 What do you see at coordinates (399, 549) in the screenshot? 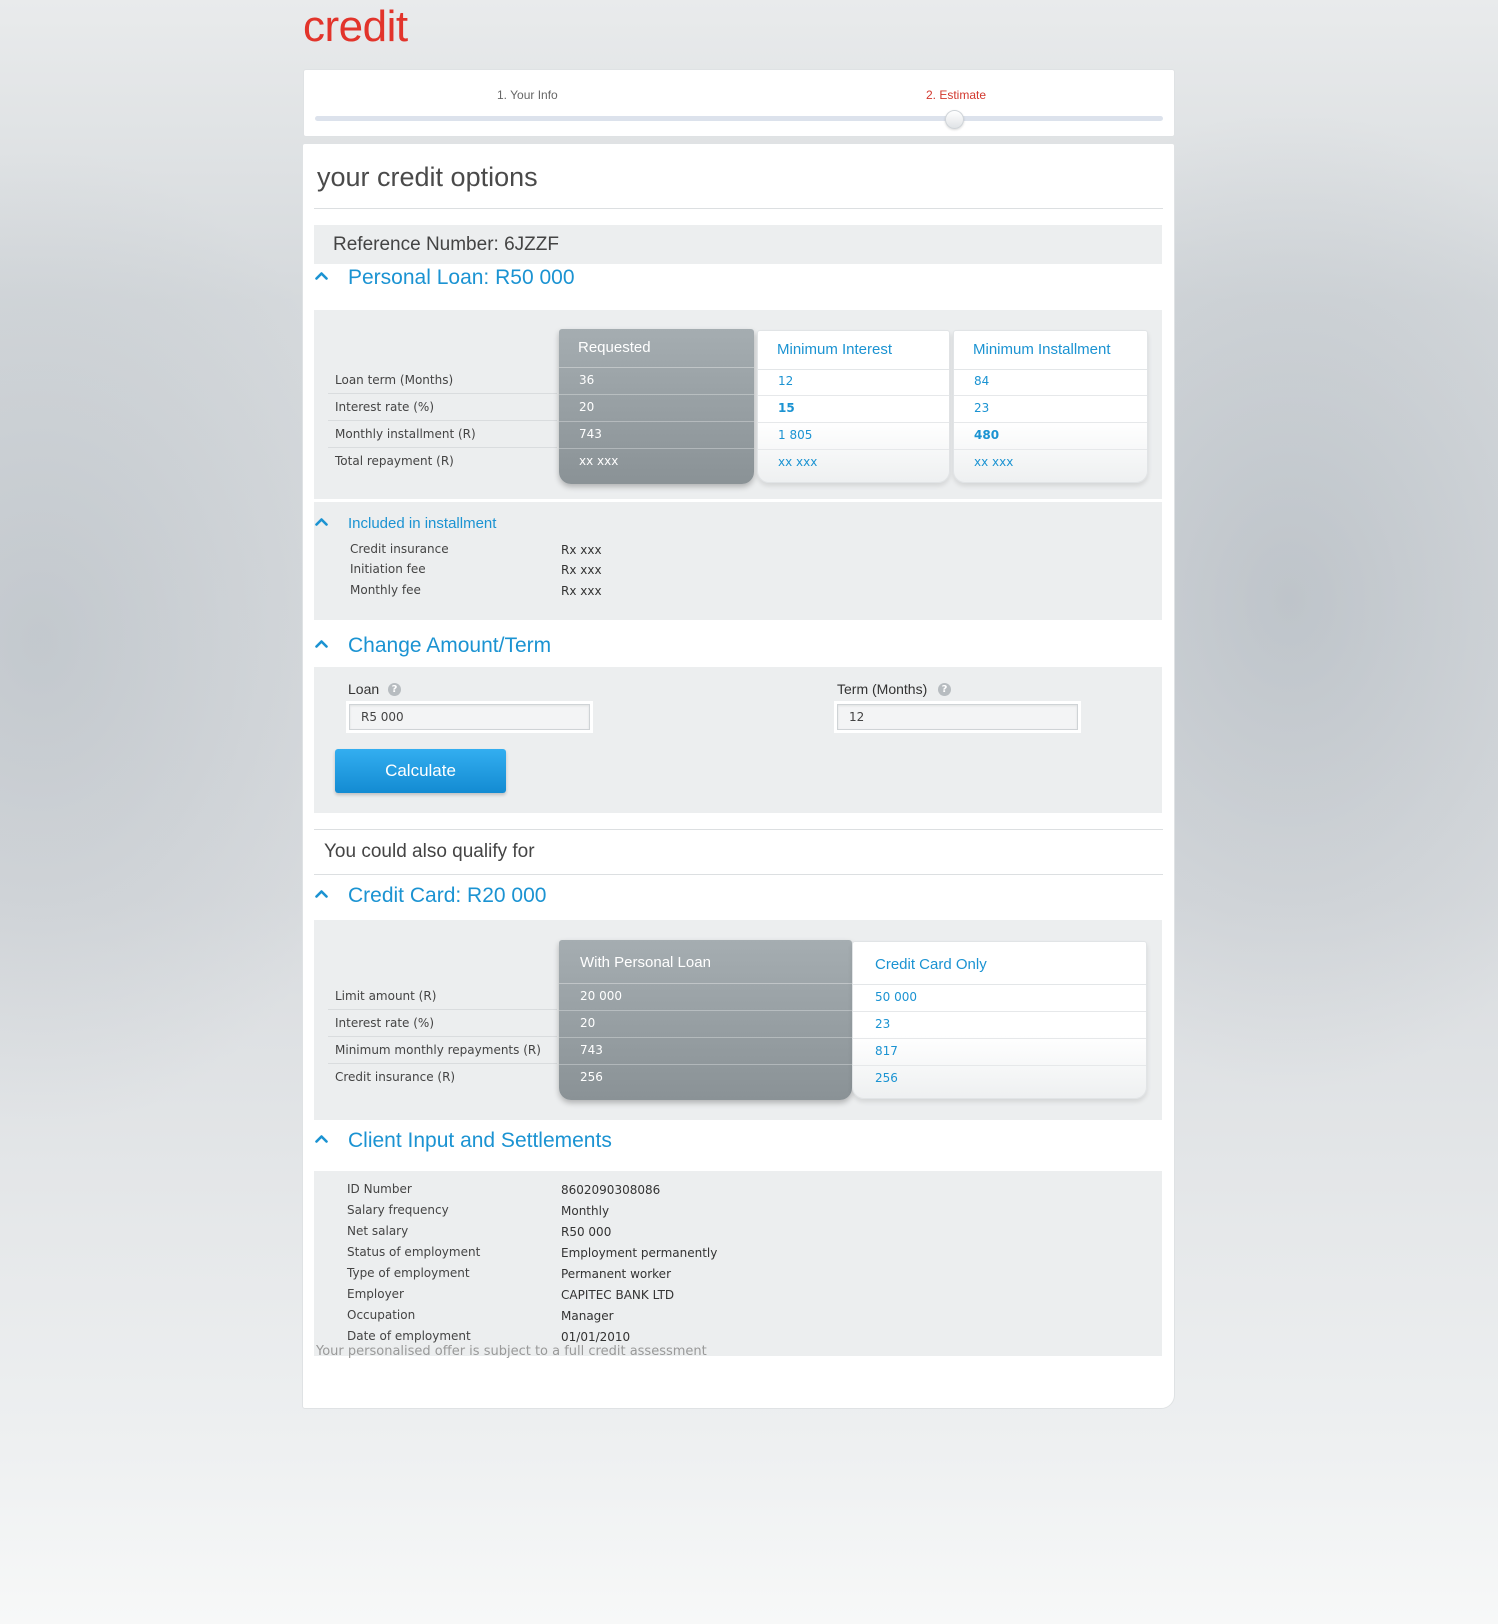
I see `included-label: Credit insurance` at bounding box center [399, 549].